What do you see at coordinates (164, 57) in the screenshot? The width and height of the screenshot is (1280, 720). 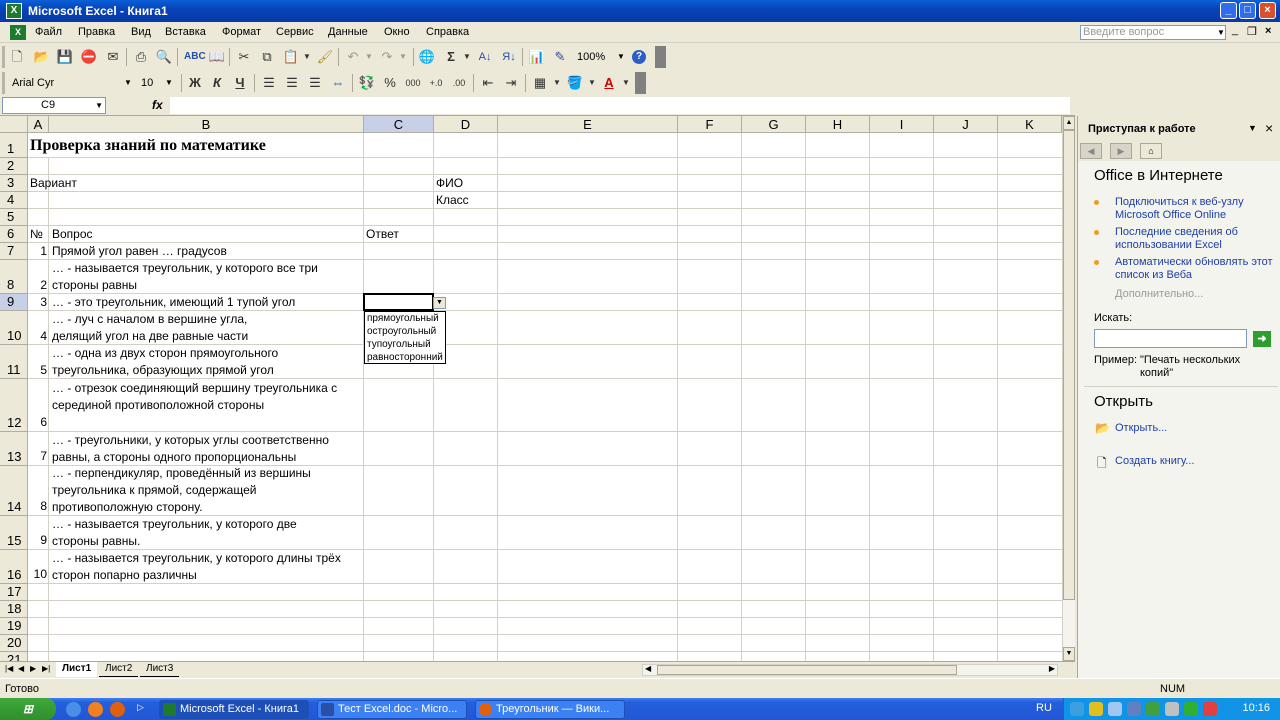 I see `print-preview-icon: 🔍` at bounding box center [164, 57].